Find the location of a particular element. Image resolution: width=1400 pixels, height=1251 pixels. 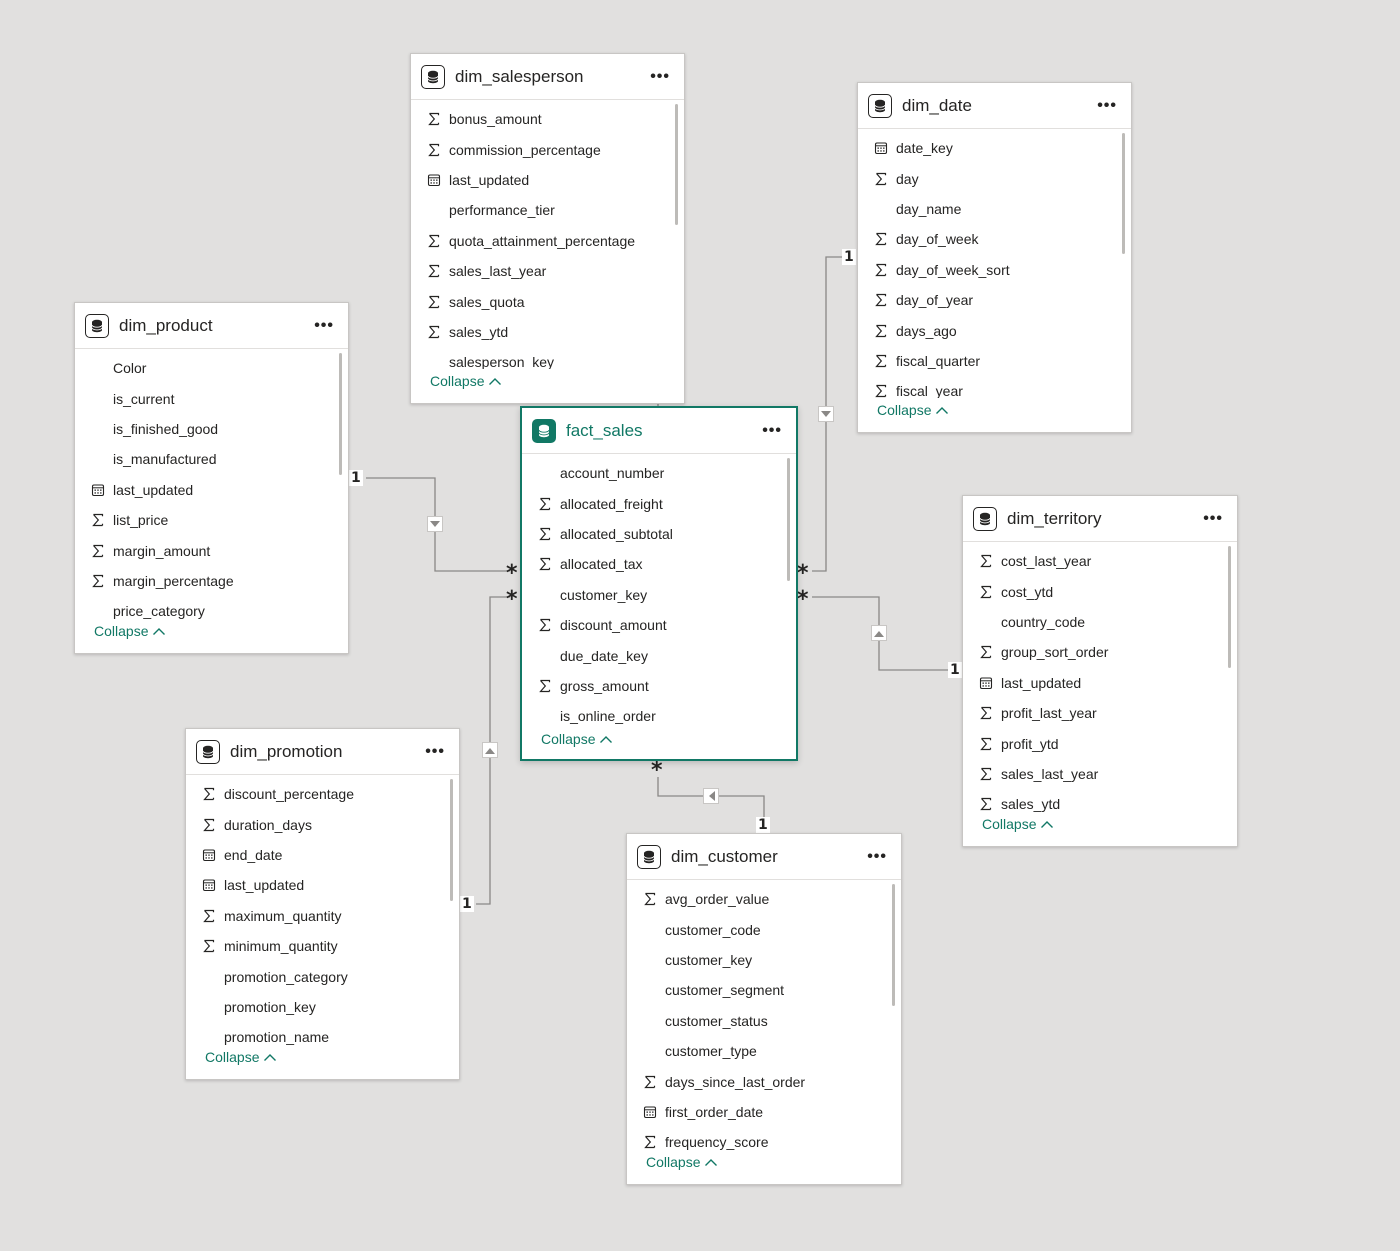

field-row: salesperson_key is located at coordinates (547, 358).